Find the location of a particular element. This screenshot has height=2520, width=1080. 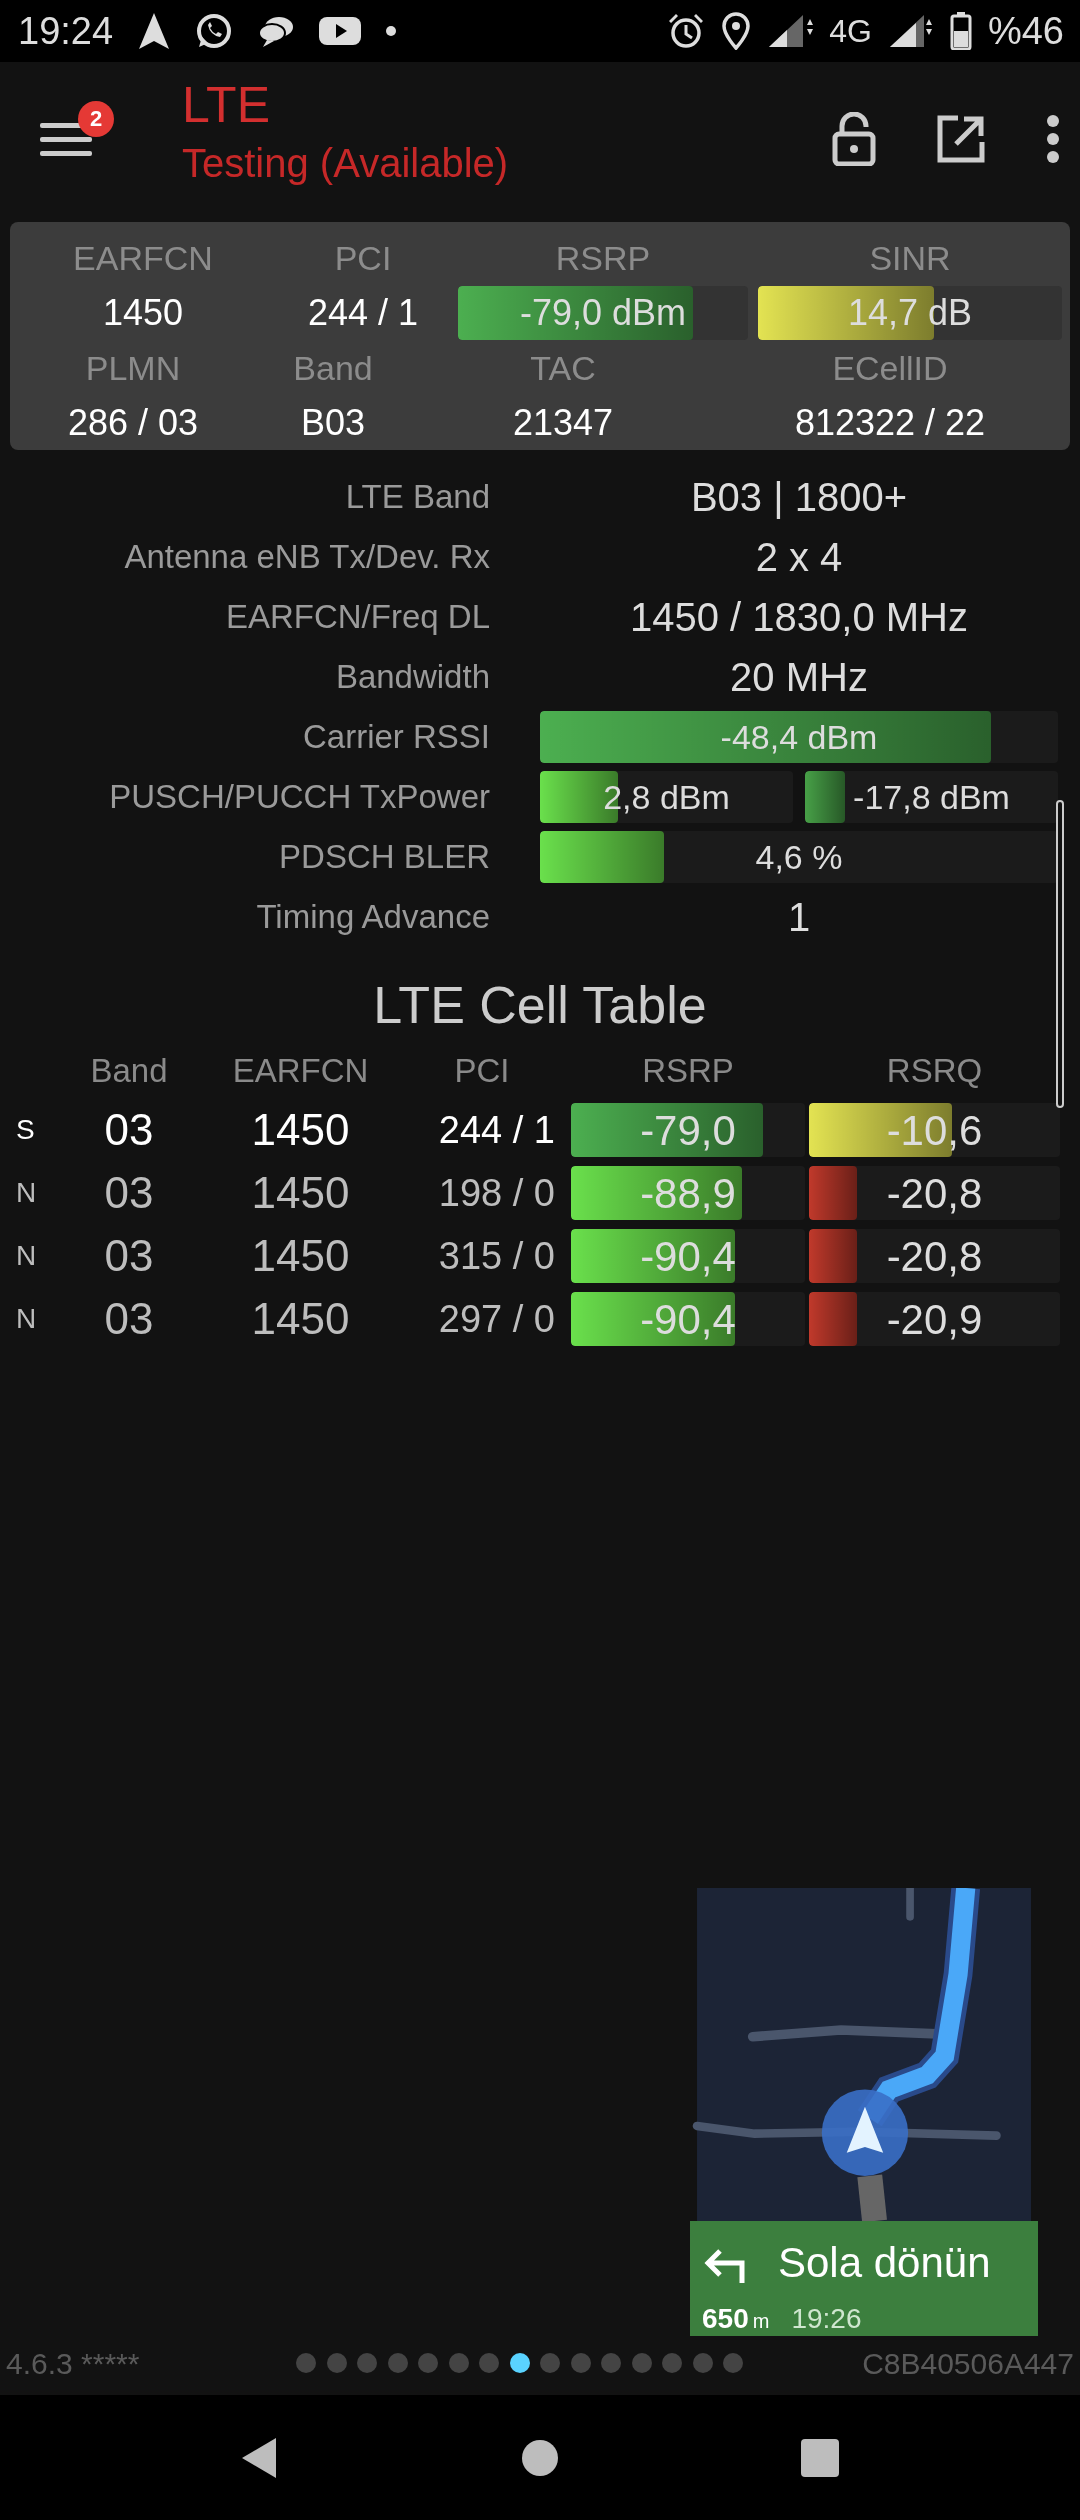

chat-icon is located at coordinates (276, 31).